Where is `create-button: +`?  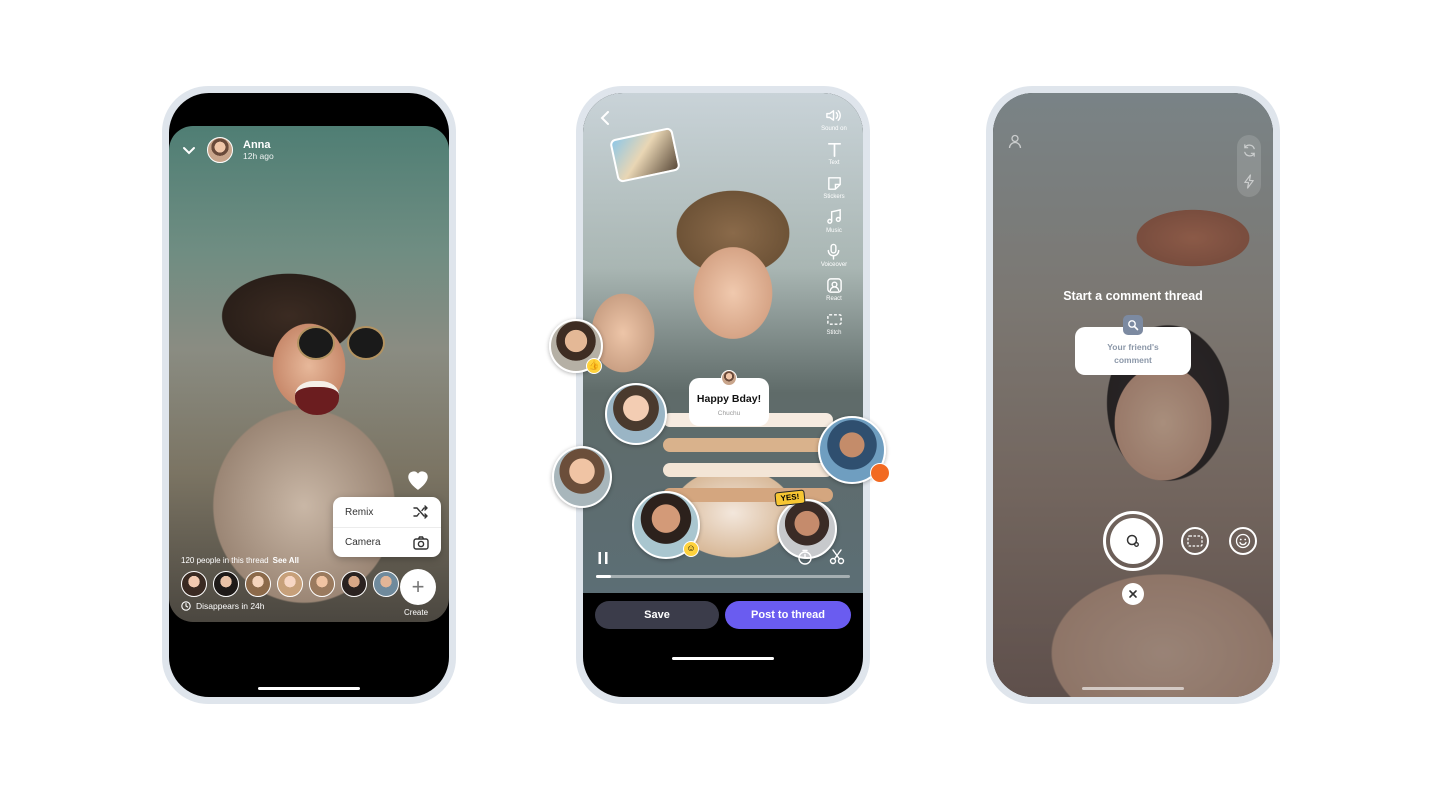
create-button: + is located at coordinates (418, 587).